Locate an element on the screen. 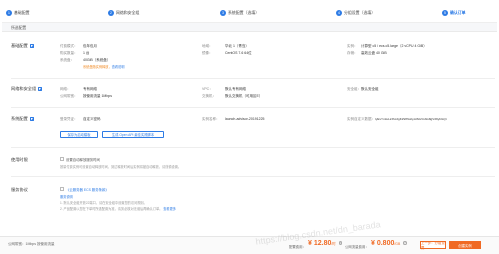 The height and width of the screenshot is (254, 499). basic-config-title: 基础配置 is located at coordinates (22, 46).